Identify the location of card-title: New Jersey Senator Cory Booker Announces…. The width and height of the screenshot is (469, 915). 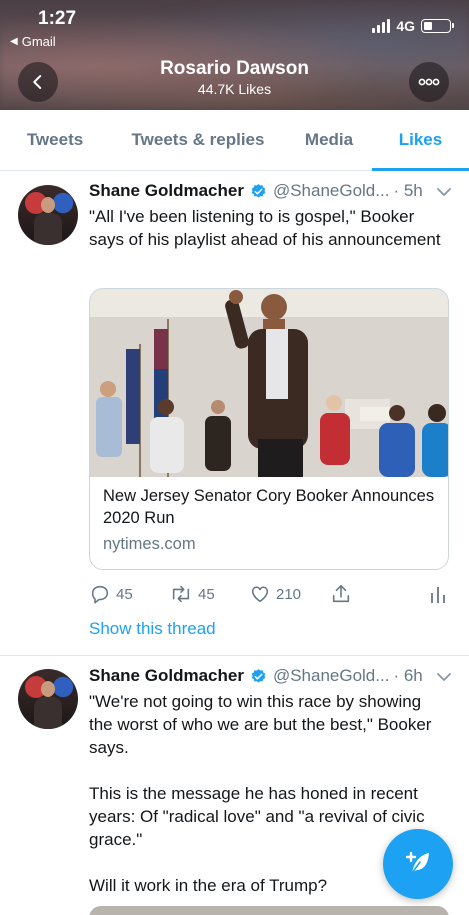
(269, 507).